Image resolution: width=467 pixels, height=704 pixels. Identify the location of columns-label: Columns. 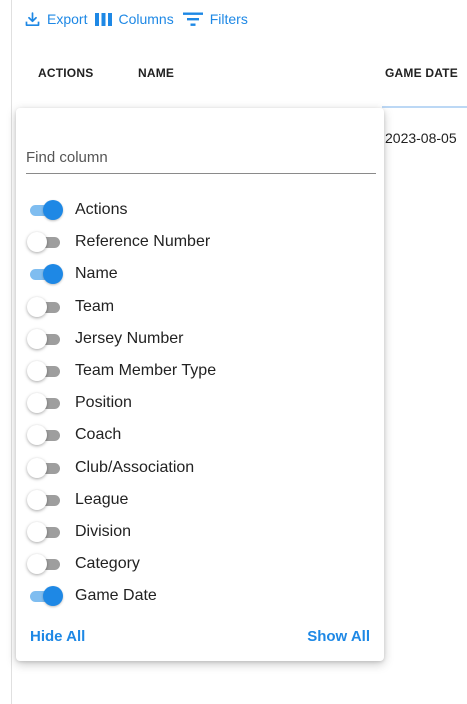
(146, 19).